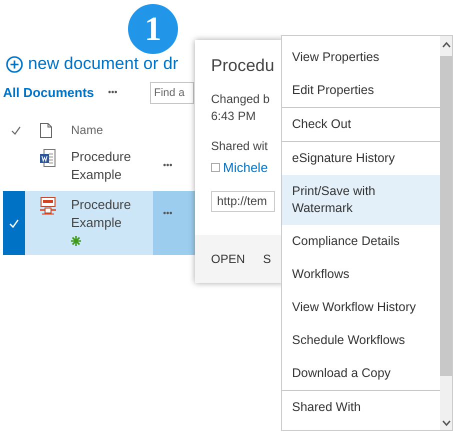  Describe the element at coordinates (243, 201) in the screenshot. I see `url-field: http://tem` at that location.